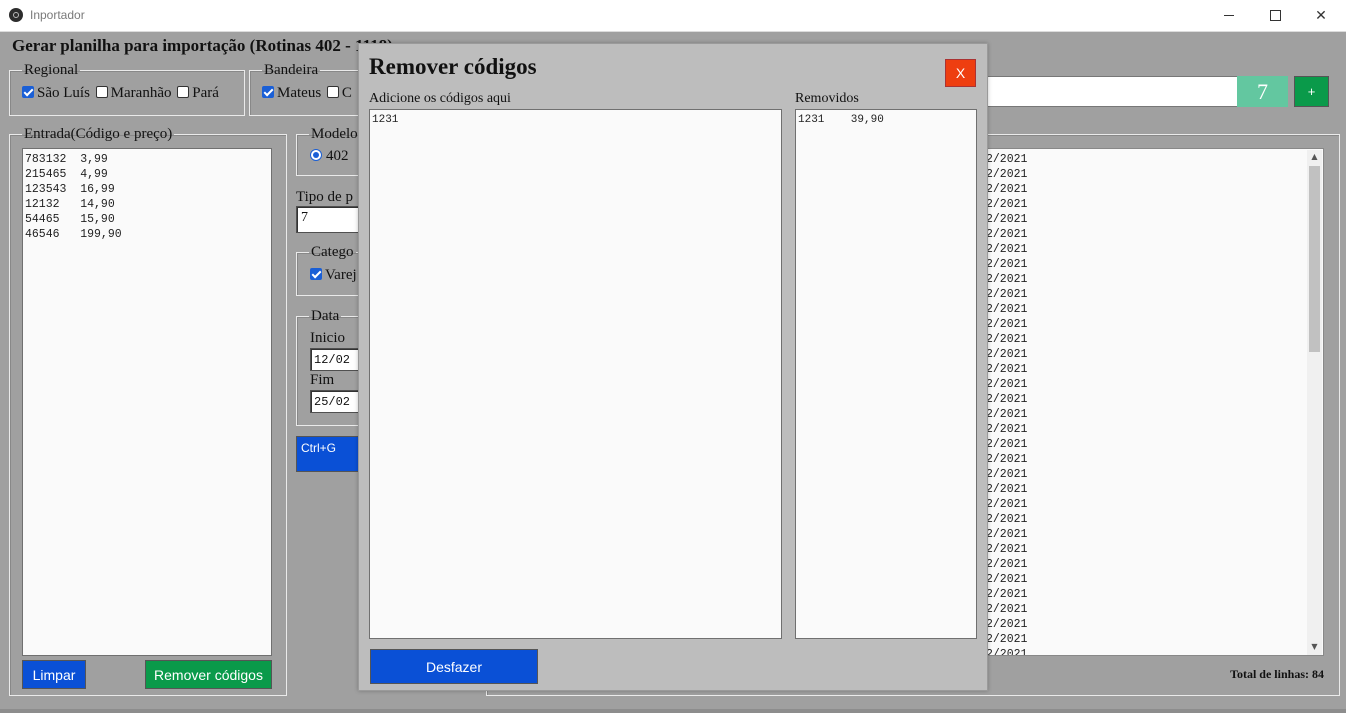 The width and height of the screenshot is (1346, 713). What do you see at coordinates (1277, 674) in the screenshot?
I see `total-lines: Total de linhas: 84` at bounding box center [1277, 674].